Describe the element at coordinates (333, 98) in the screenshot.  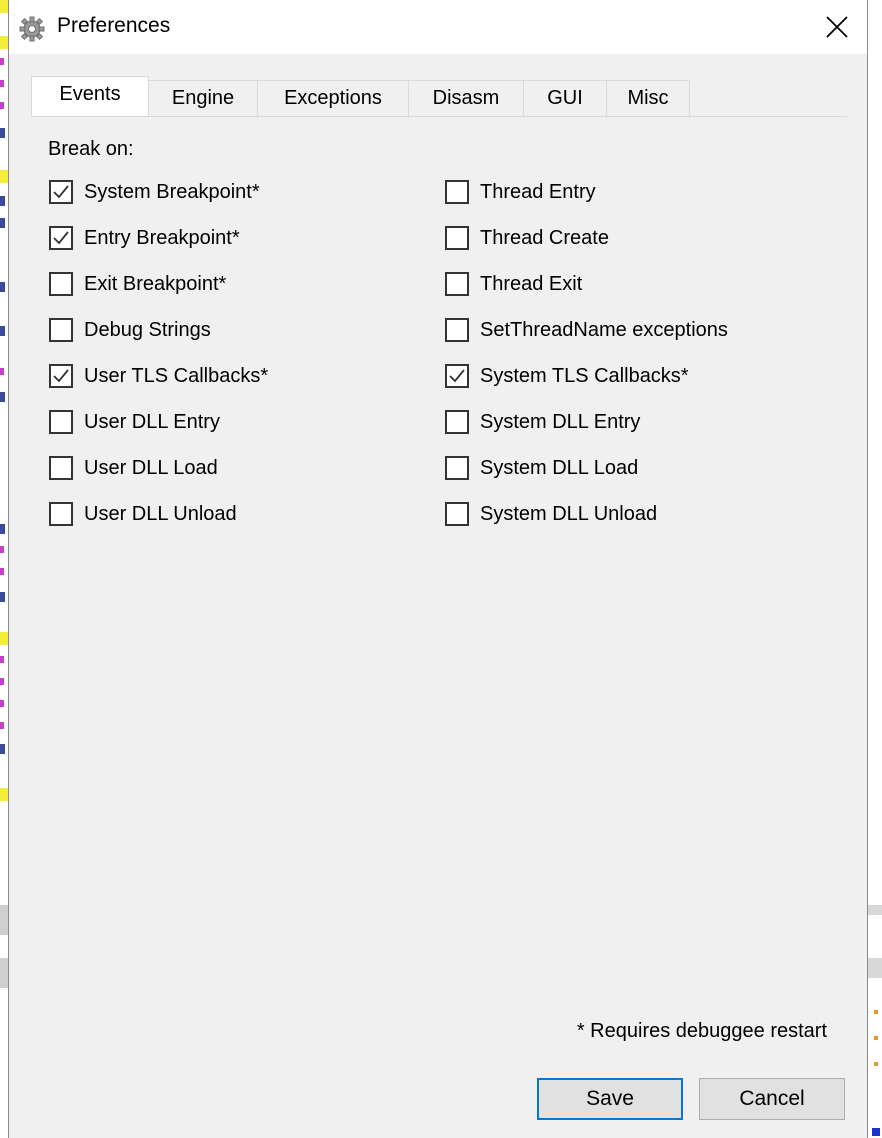
I see `tab-exceptions: Exceptions` at that location.